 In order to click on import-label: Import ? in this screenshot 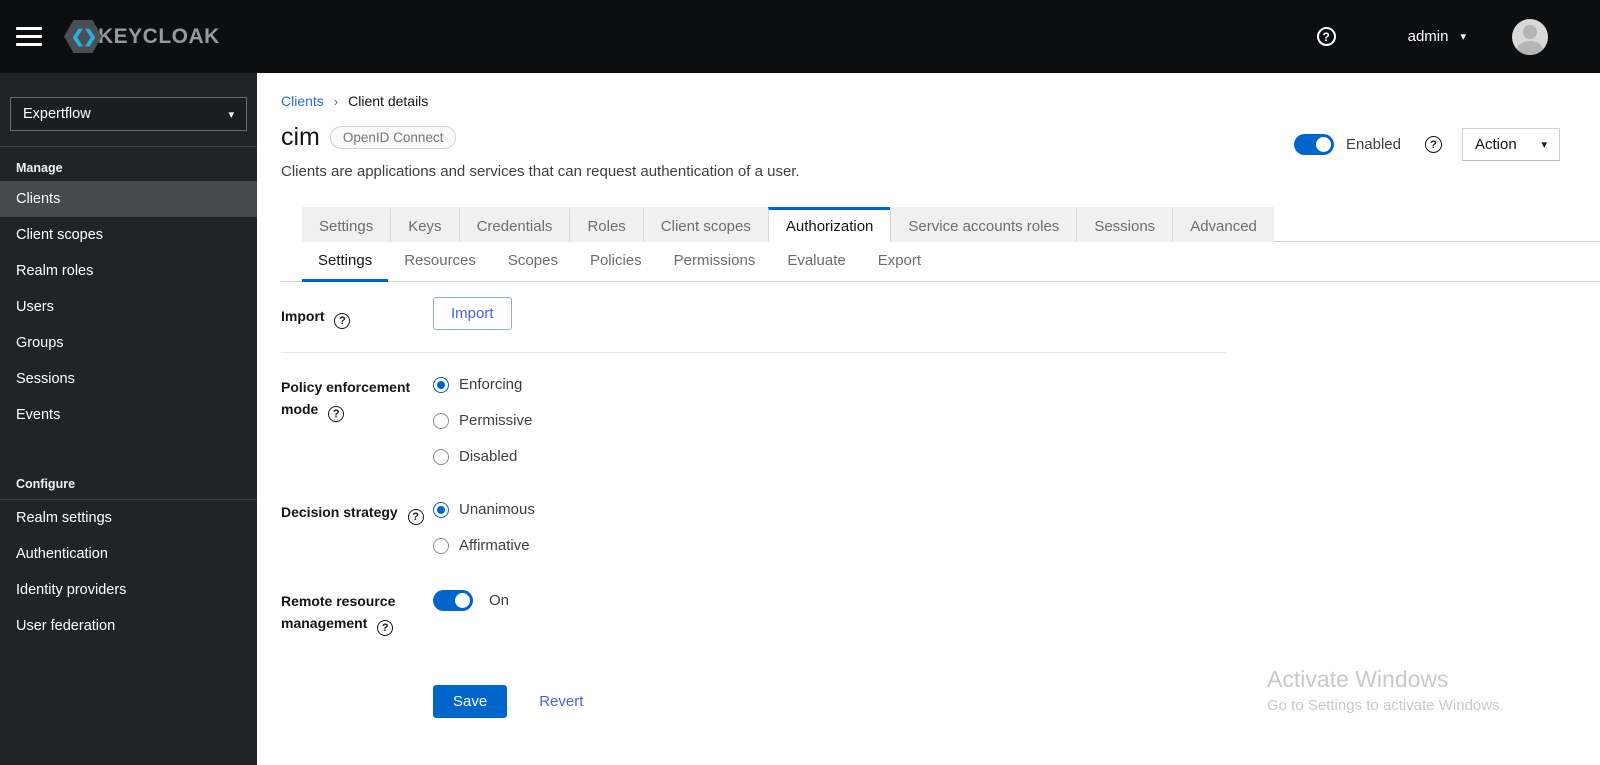, I will do `click(357, 313)`.